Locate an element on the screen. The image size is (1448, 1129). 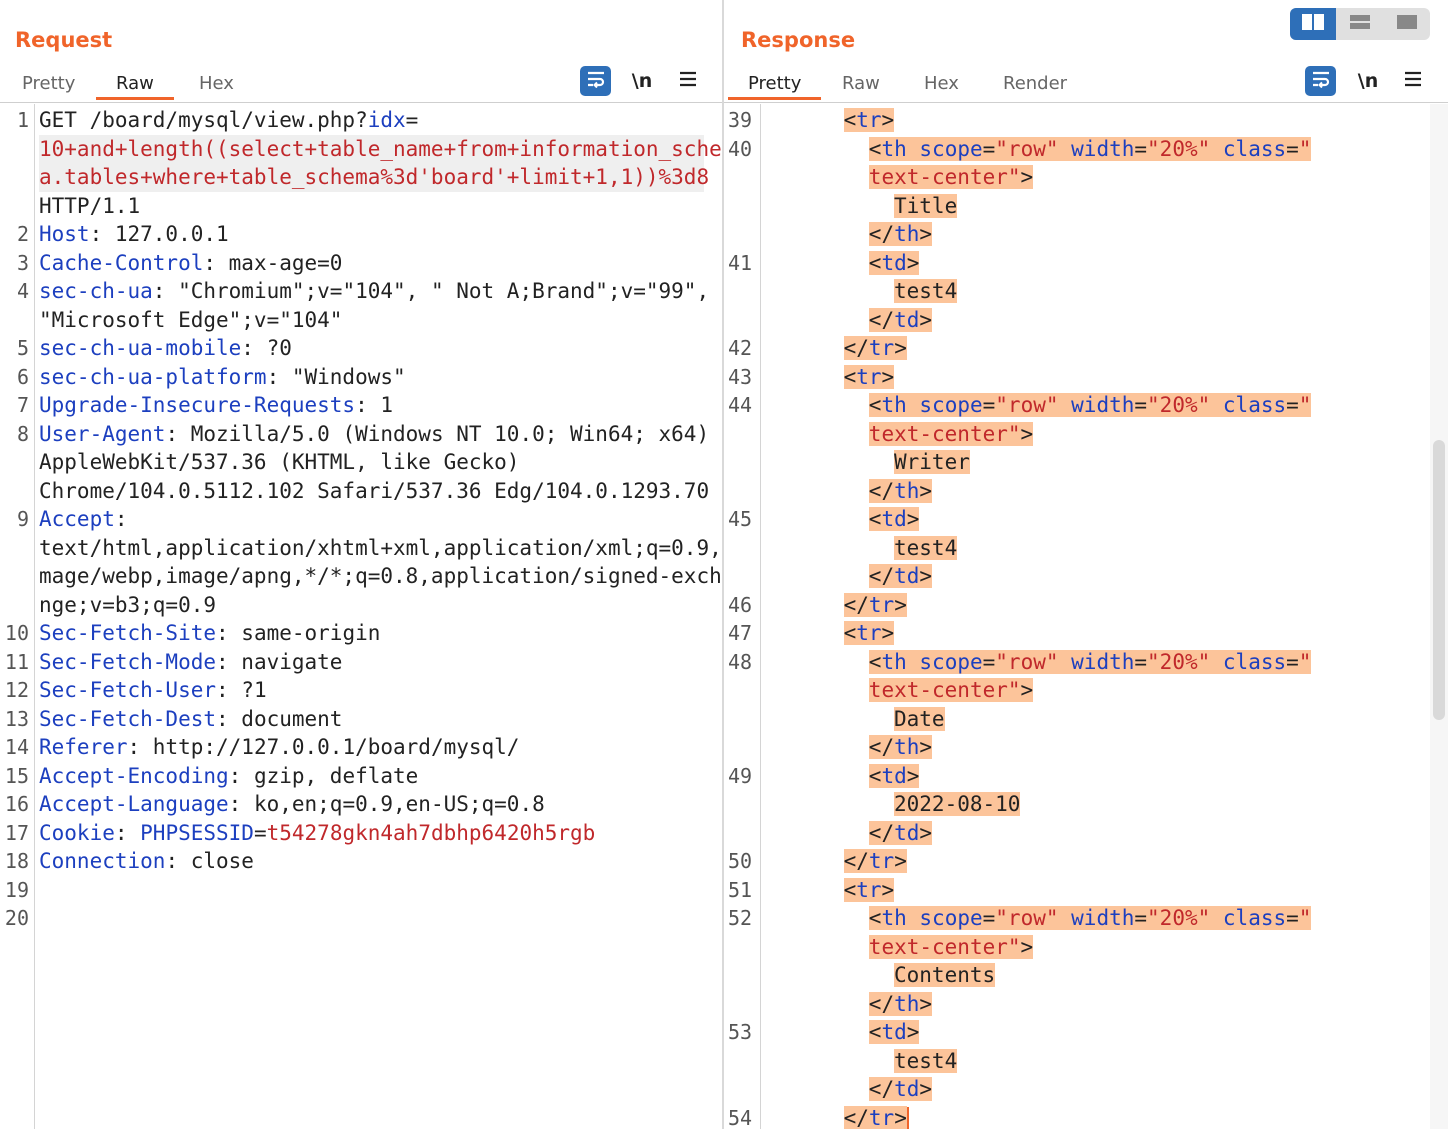
tag-name: class is located at coordinates (1254, 405).